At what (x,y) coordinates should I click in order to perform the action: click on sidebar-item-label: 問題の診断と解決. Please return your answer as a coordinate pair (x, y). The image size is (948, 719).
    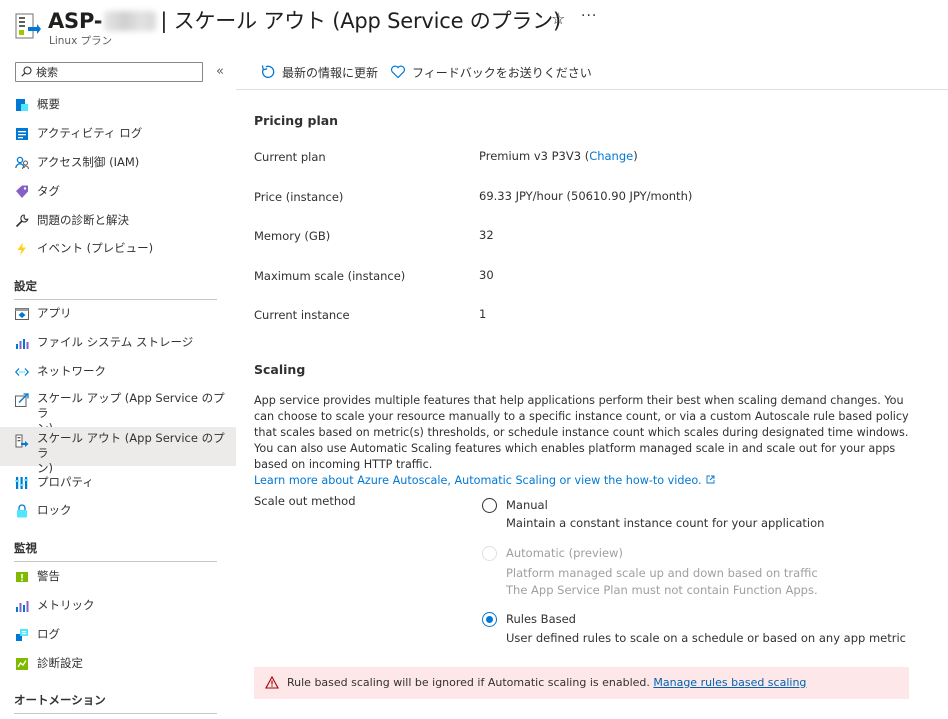
    Looking at the image, I should click on (83, 220).